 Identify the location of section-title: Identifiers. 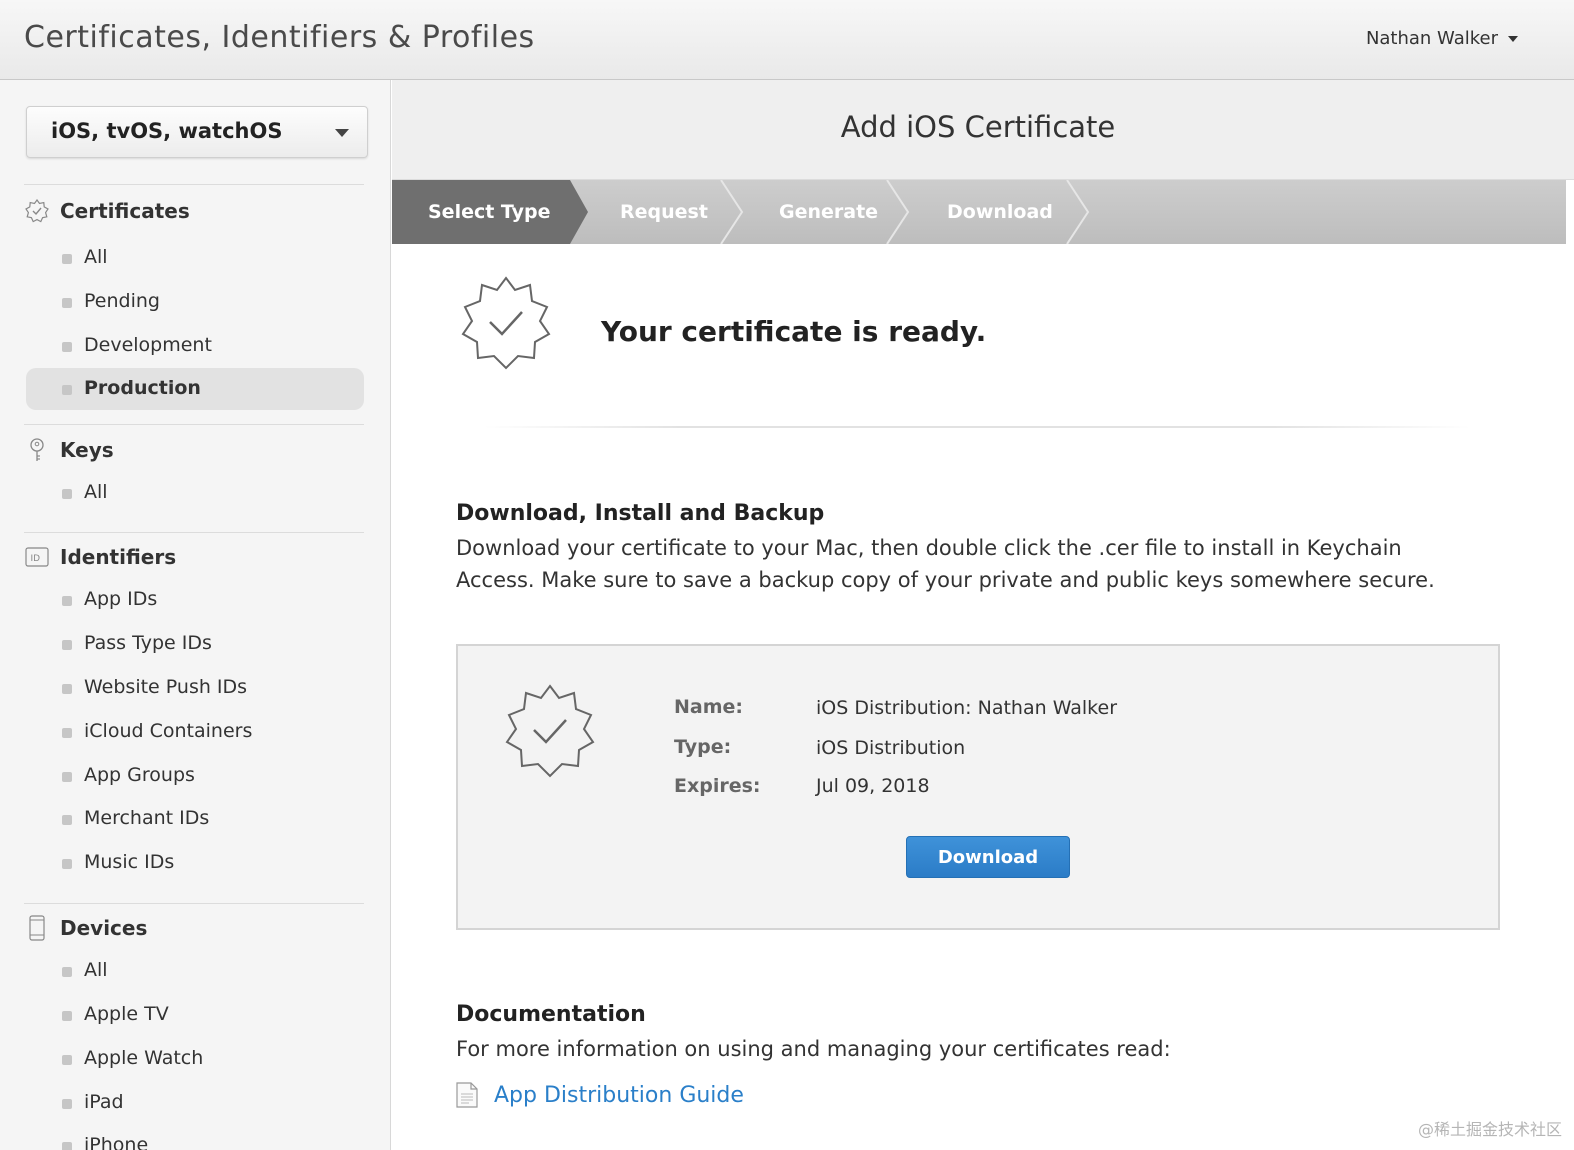
(118, 557).